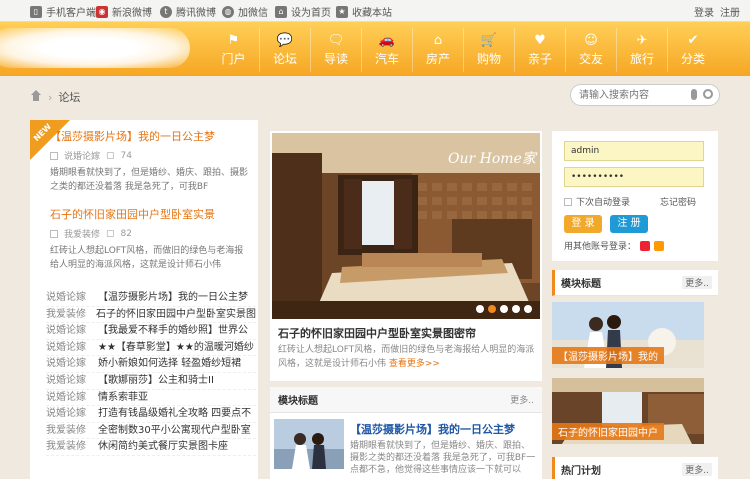 The height and width of the screenshot is (479, 750). I want to click on featured-post-title: 石子的怀旧家田园中户型卧室实景, so click(132, 214).